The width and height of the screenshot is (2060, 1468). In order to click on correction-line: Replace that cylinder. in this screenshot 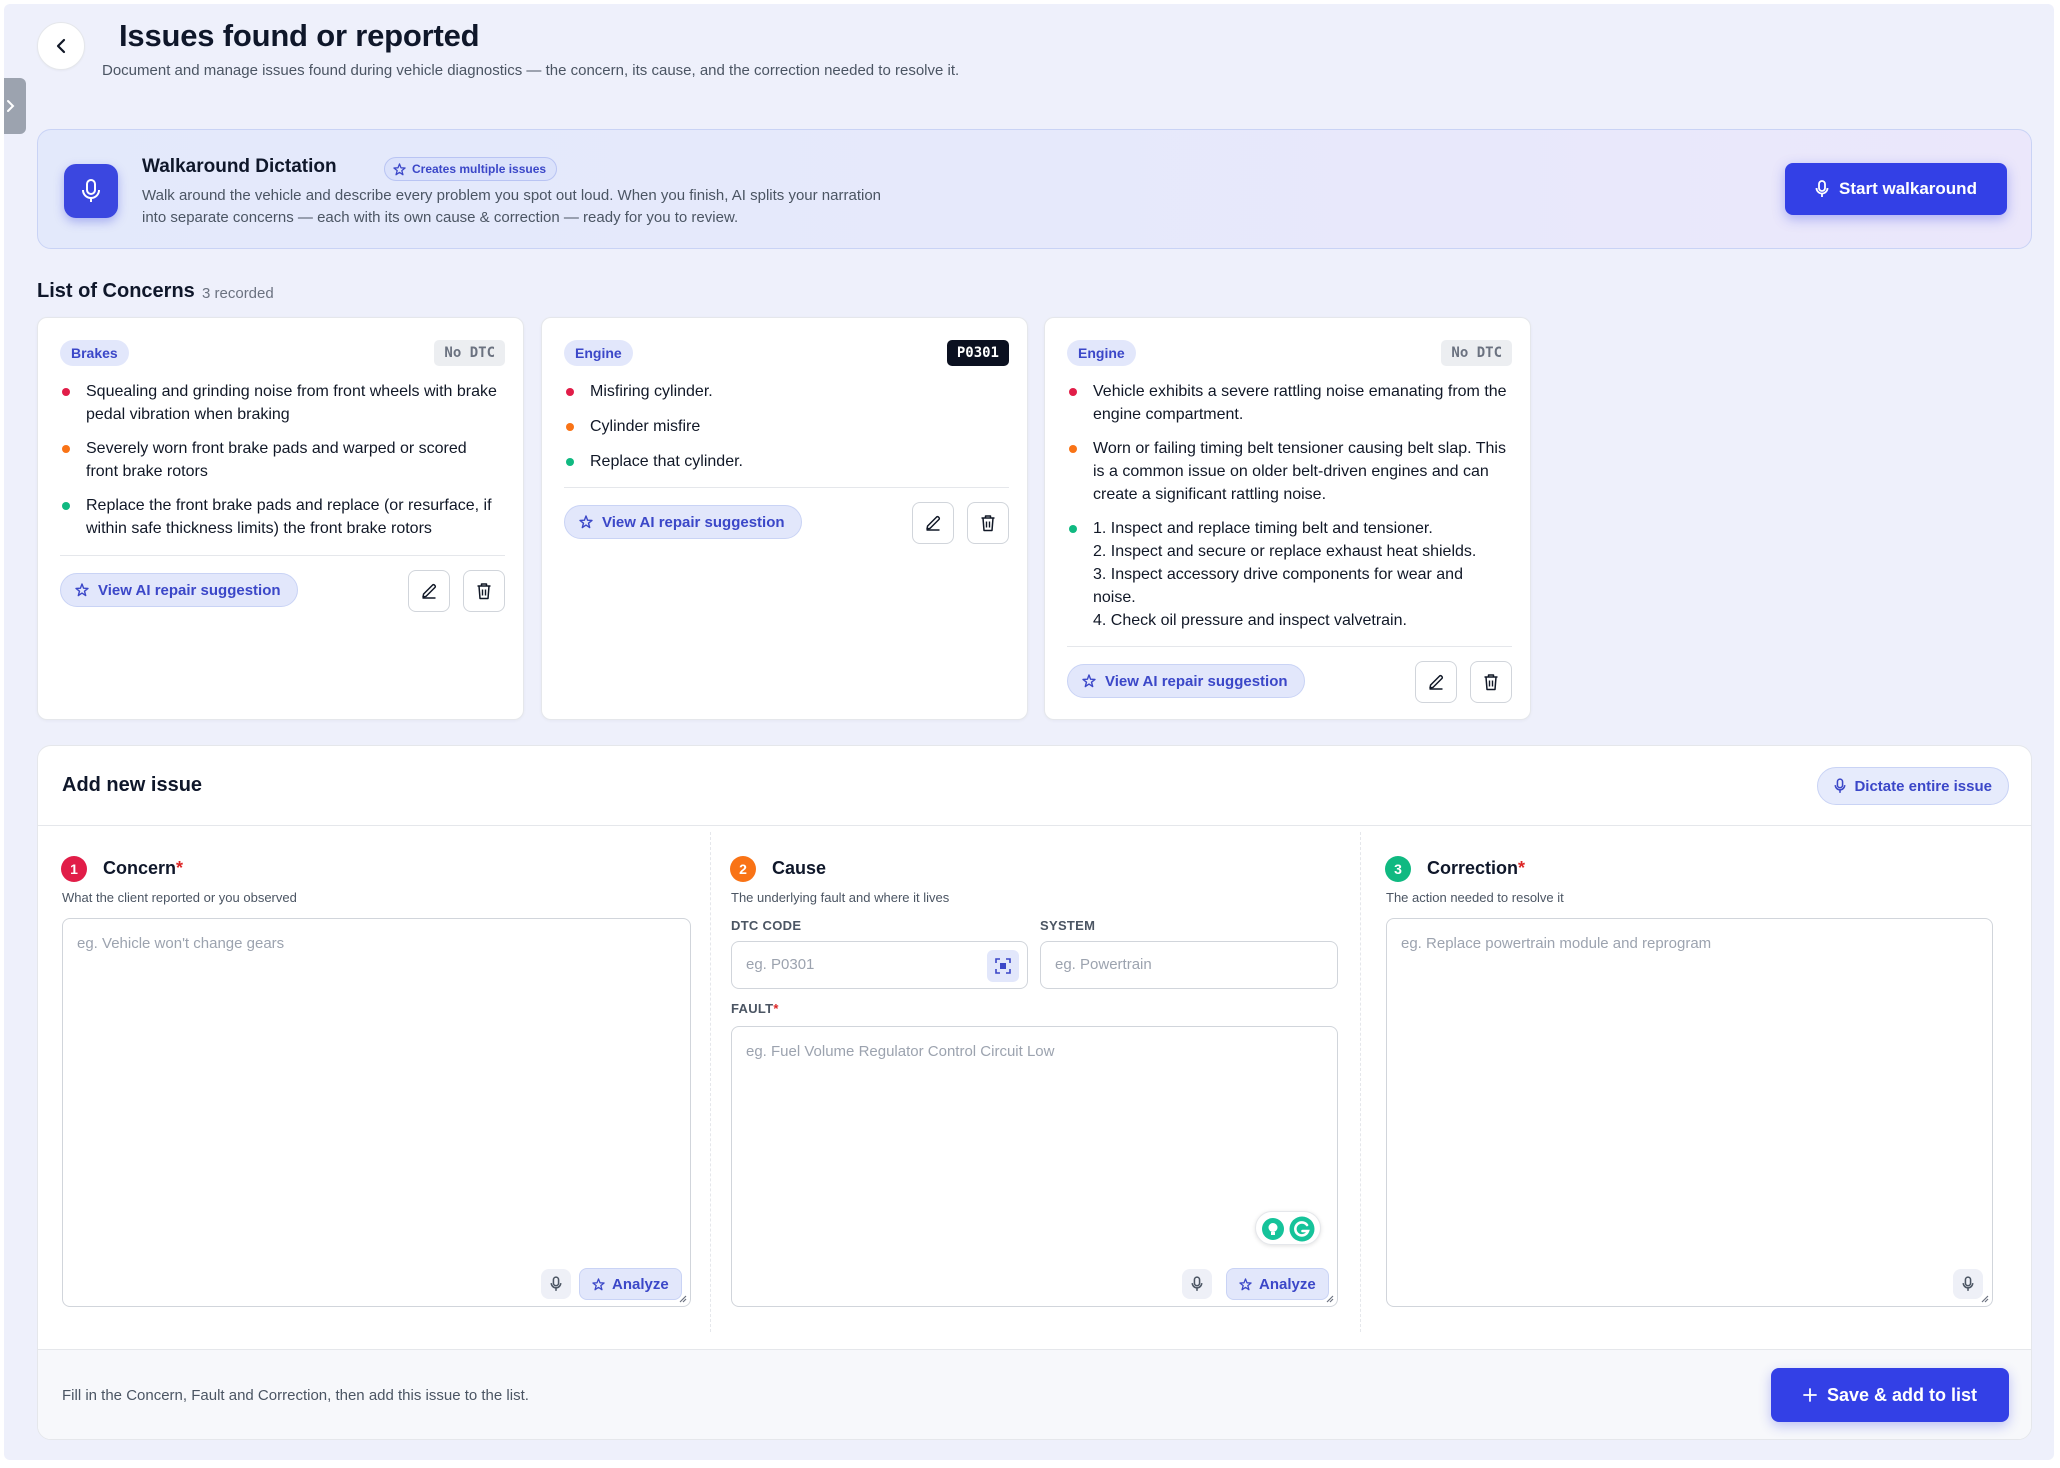, I will do `click(784, 461)`.